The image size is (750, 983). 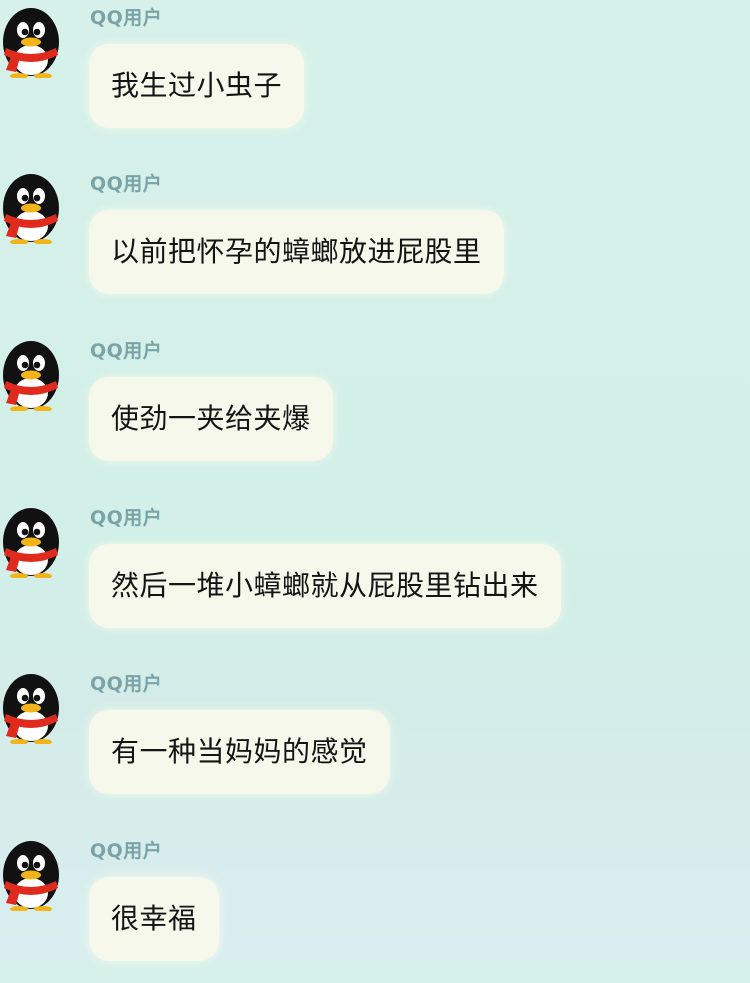 I want to click on message-text: 很幸福, so click(x=154, y=918).